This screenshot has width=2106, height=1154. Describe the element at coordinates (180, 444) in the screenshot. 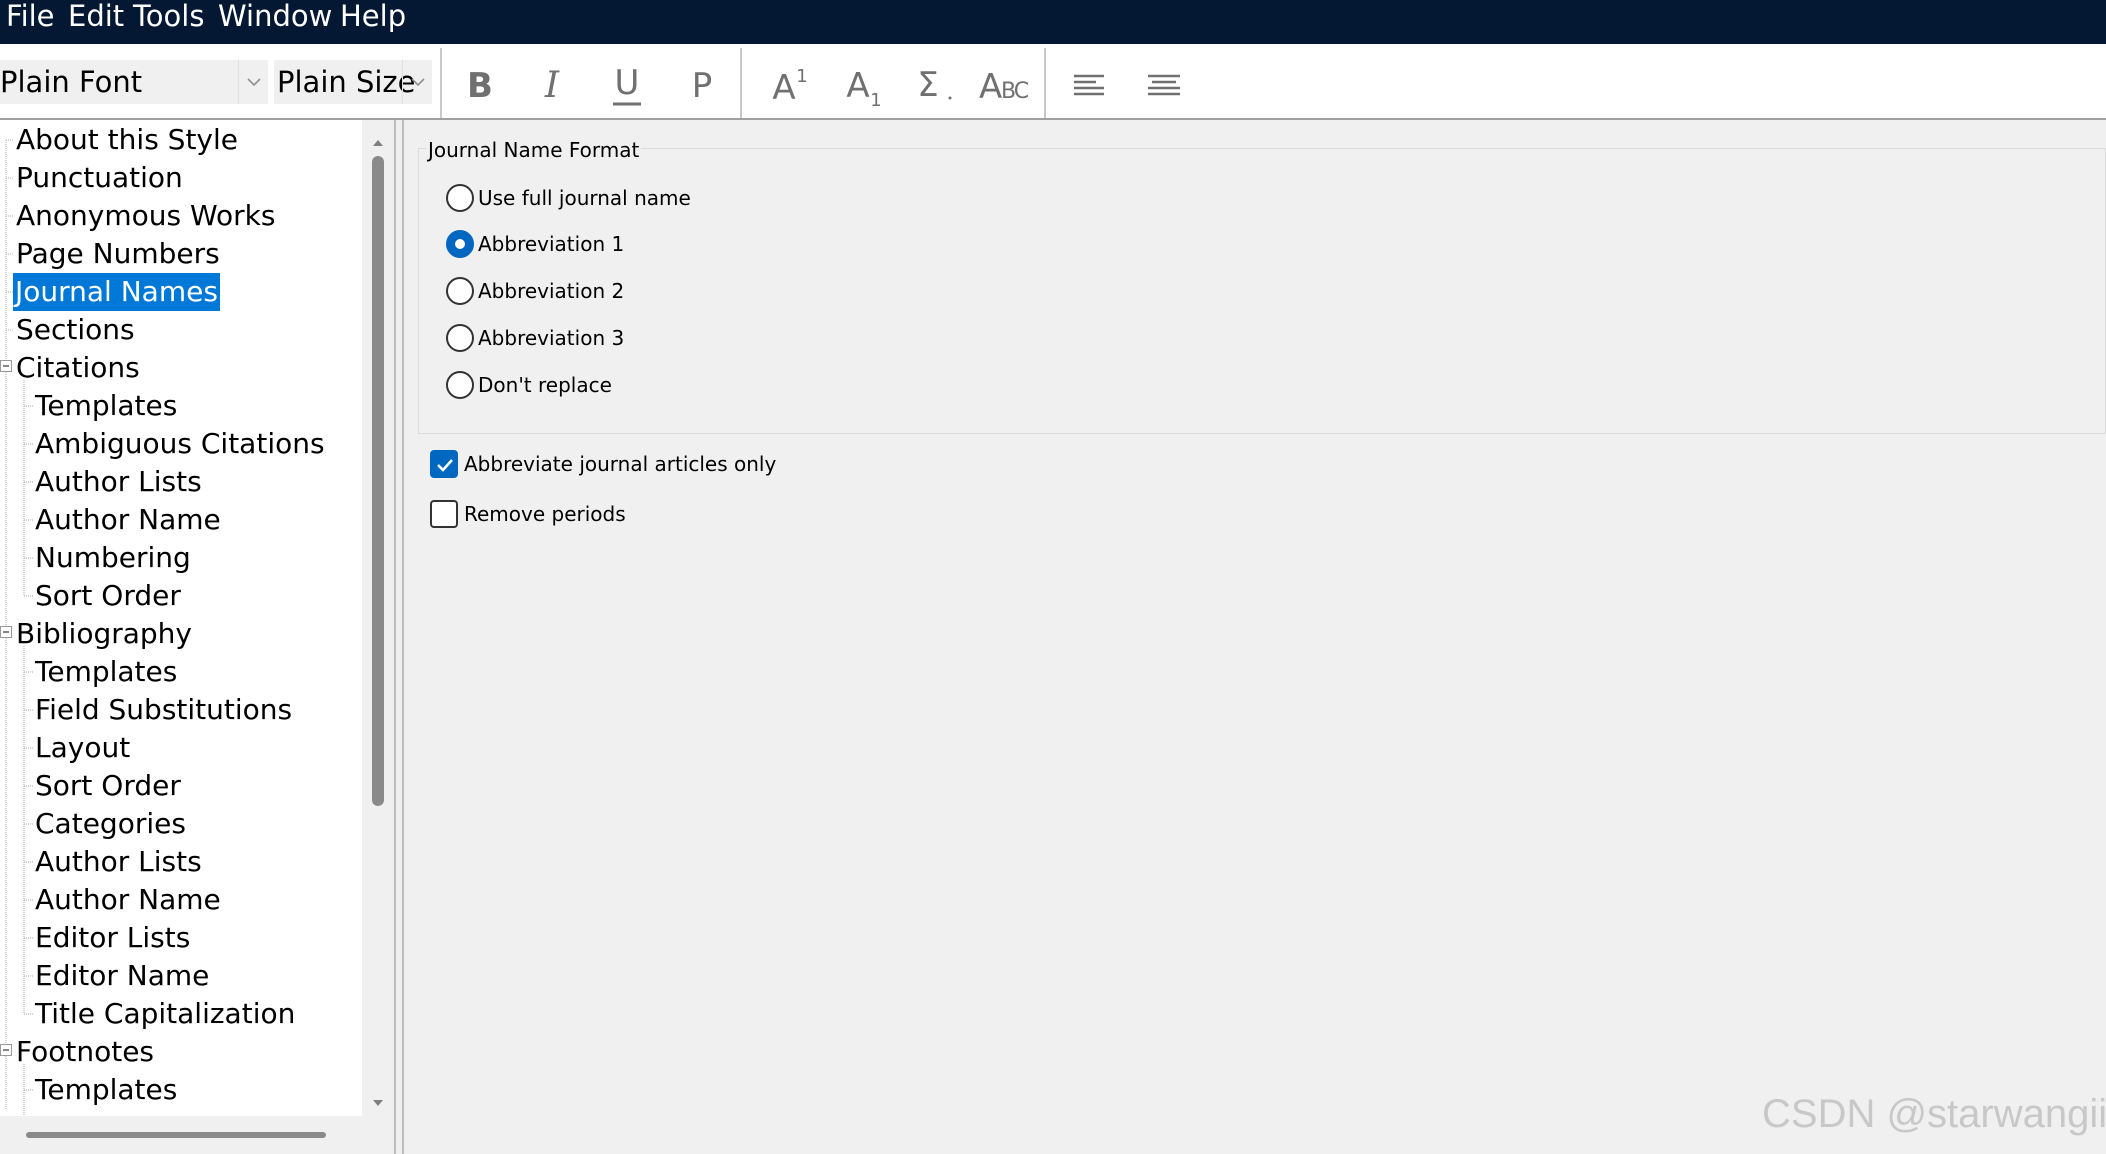

I see `tree-item-ambiguous-citations: Ambiguous Citations` at that location.